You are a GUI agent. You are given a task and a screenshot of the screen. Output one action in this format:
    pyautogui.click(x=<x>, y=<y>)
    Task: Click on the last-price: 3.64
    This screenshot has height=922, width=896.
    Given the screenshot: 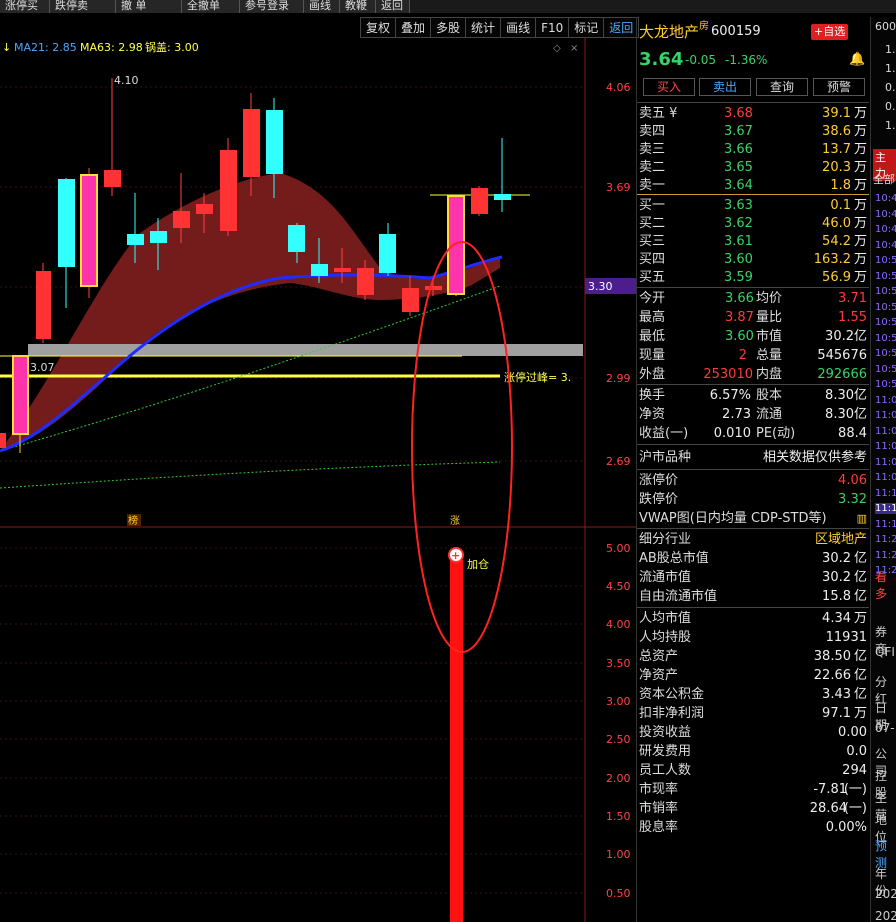 What is the action you would take?
    pyautogui.click(x=661, y=59)
    